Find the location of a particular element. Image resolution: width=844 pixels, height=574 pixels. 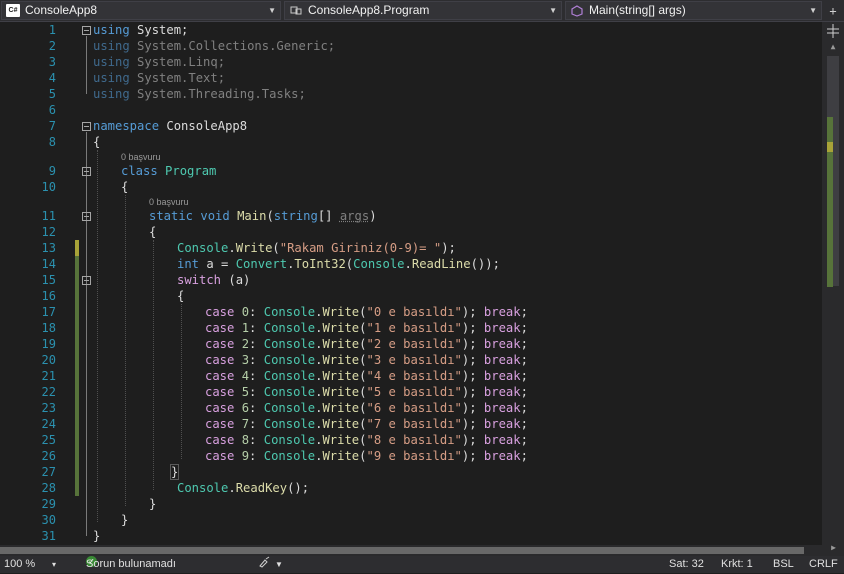

add-icon: + is located at coordinates (833, 11).